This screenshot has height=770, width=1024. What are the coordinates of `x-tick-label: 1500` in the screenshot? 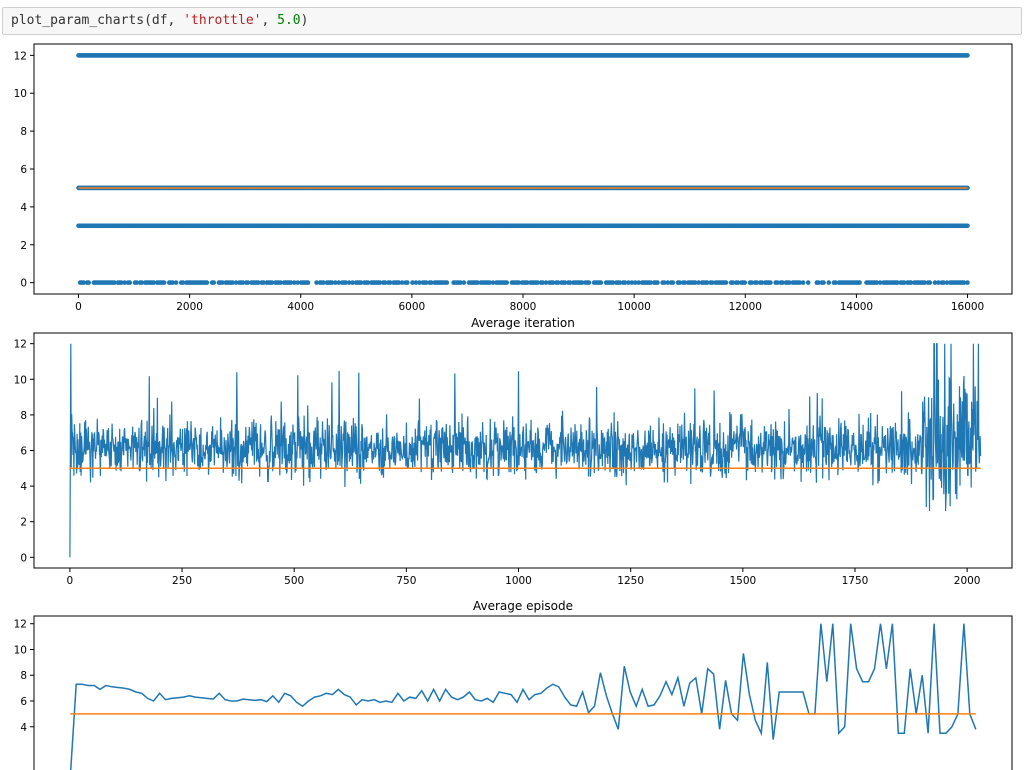 It's located at (742, 581).